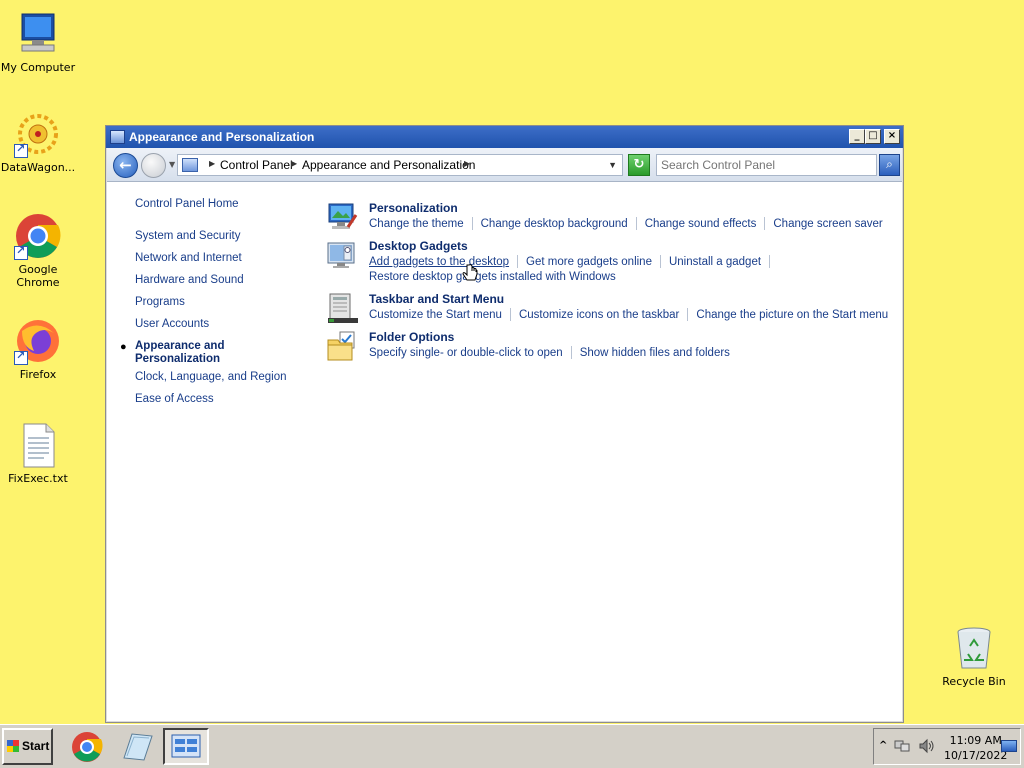  What do you see at coordinates (639, 165) in the screenshot?
I see `refresh-button: ↻` at bounding box center [639, 165].